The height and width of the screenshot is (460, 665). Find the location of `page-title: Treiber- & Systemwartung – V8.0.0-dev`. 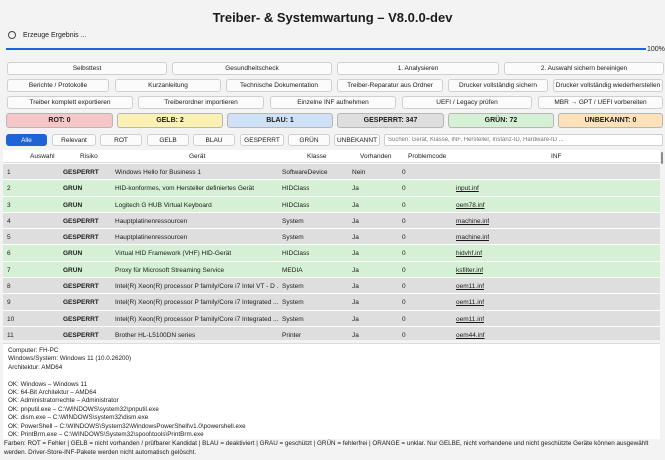

page-title: Treiber- & Systemwartung – V8.0.0-dev is located at coordinates (332, 17).